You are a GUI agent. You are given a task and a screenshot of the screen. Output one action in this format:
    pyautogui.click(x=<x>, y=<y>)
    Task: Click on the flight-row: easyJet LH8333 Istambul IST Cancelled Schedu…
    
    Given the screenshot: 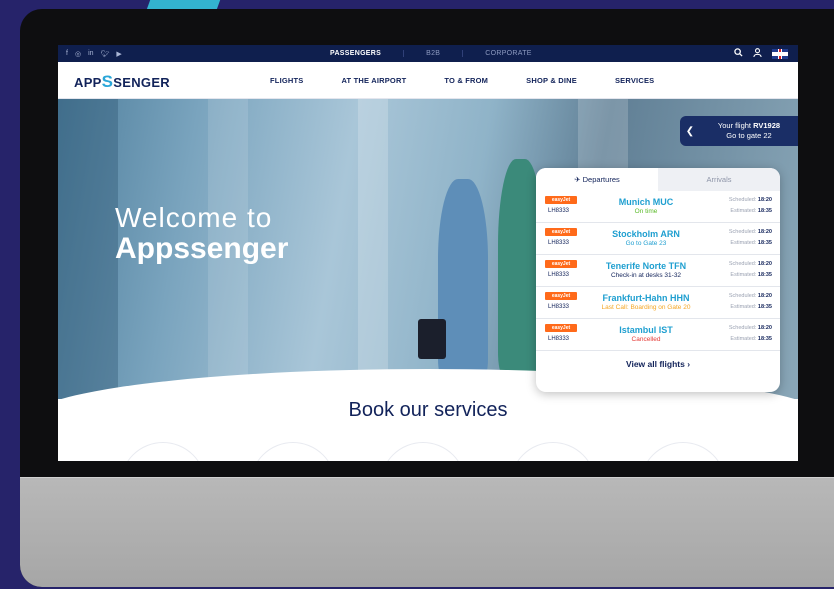 What is the action you would take?
    pyautogui.click(x=658, y=335)
    